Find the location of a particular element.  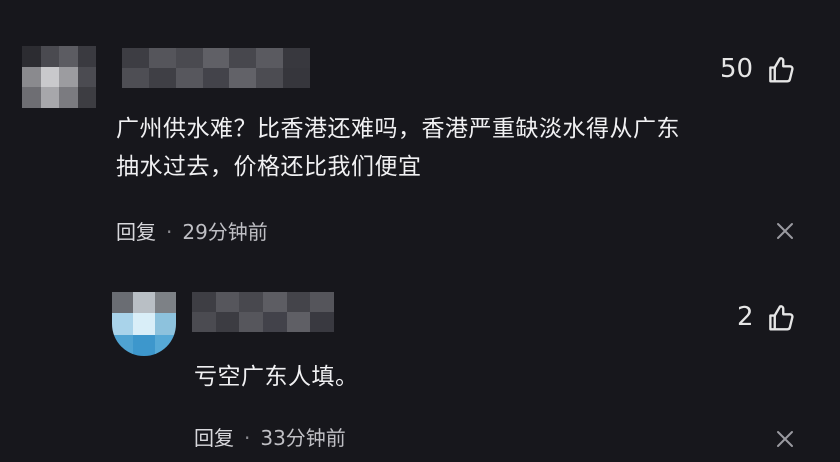

comment-text-line-1: 广州供水难？比香港还难吗，香港严重缺淡水得从广东 is located at coordinates (398, 129).